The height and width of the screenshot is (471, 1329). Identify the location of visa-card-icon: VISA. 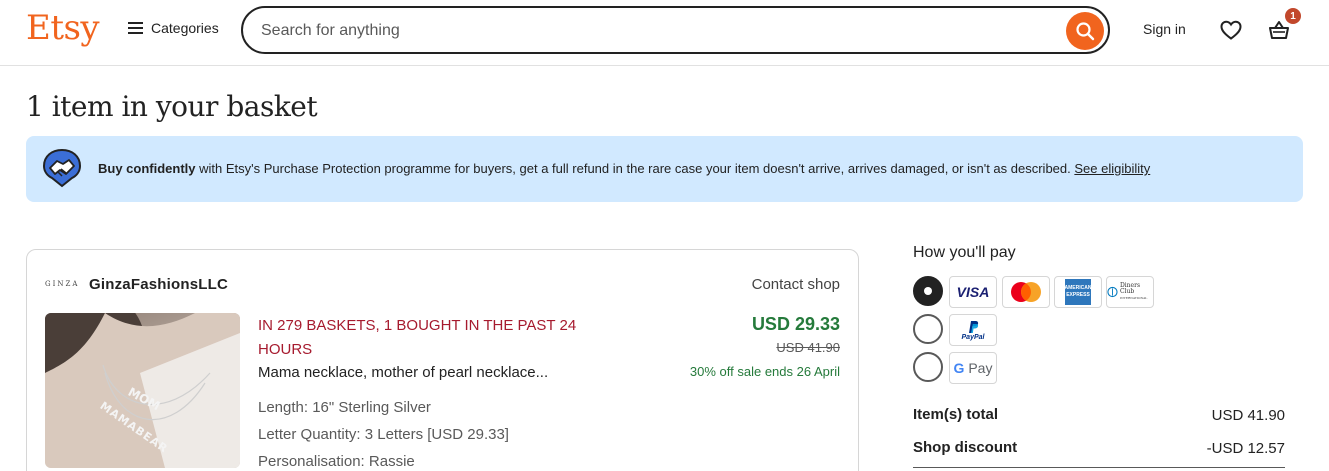
(973, 292).